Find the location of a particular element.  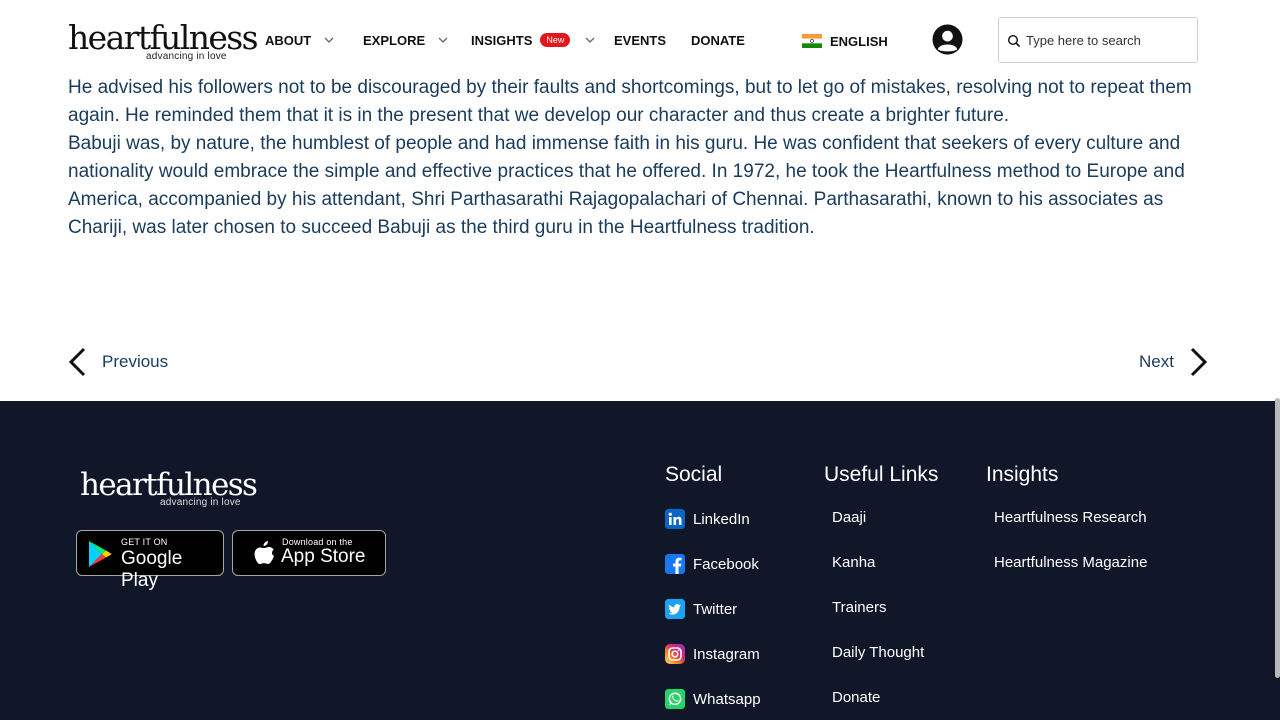

insights-link-research: Heartfulness Research is located at coordinates (1070, 517).